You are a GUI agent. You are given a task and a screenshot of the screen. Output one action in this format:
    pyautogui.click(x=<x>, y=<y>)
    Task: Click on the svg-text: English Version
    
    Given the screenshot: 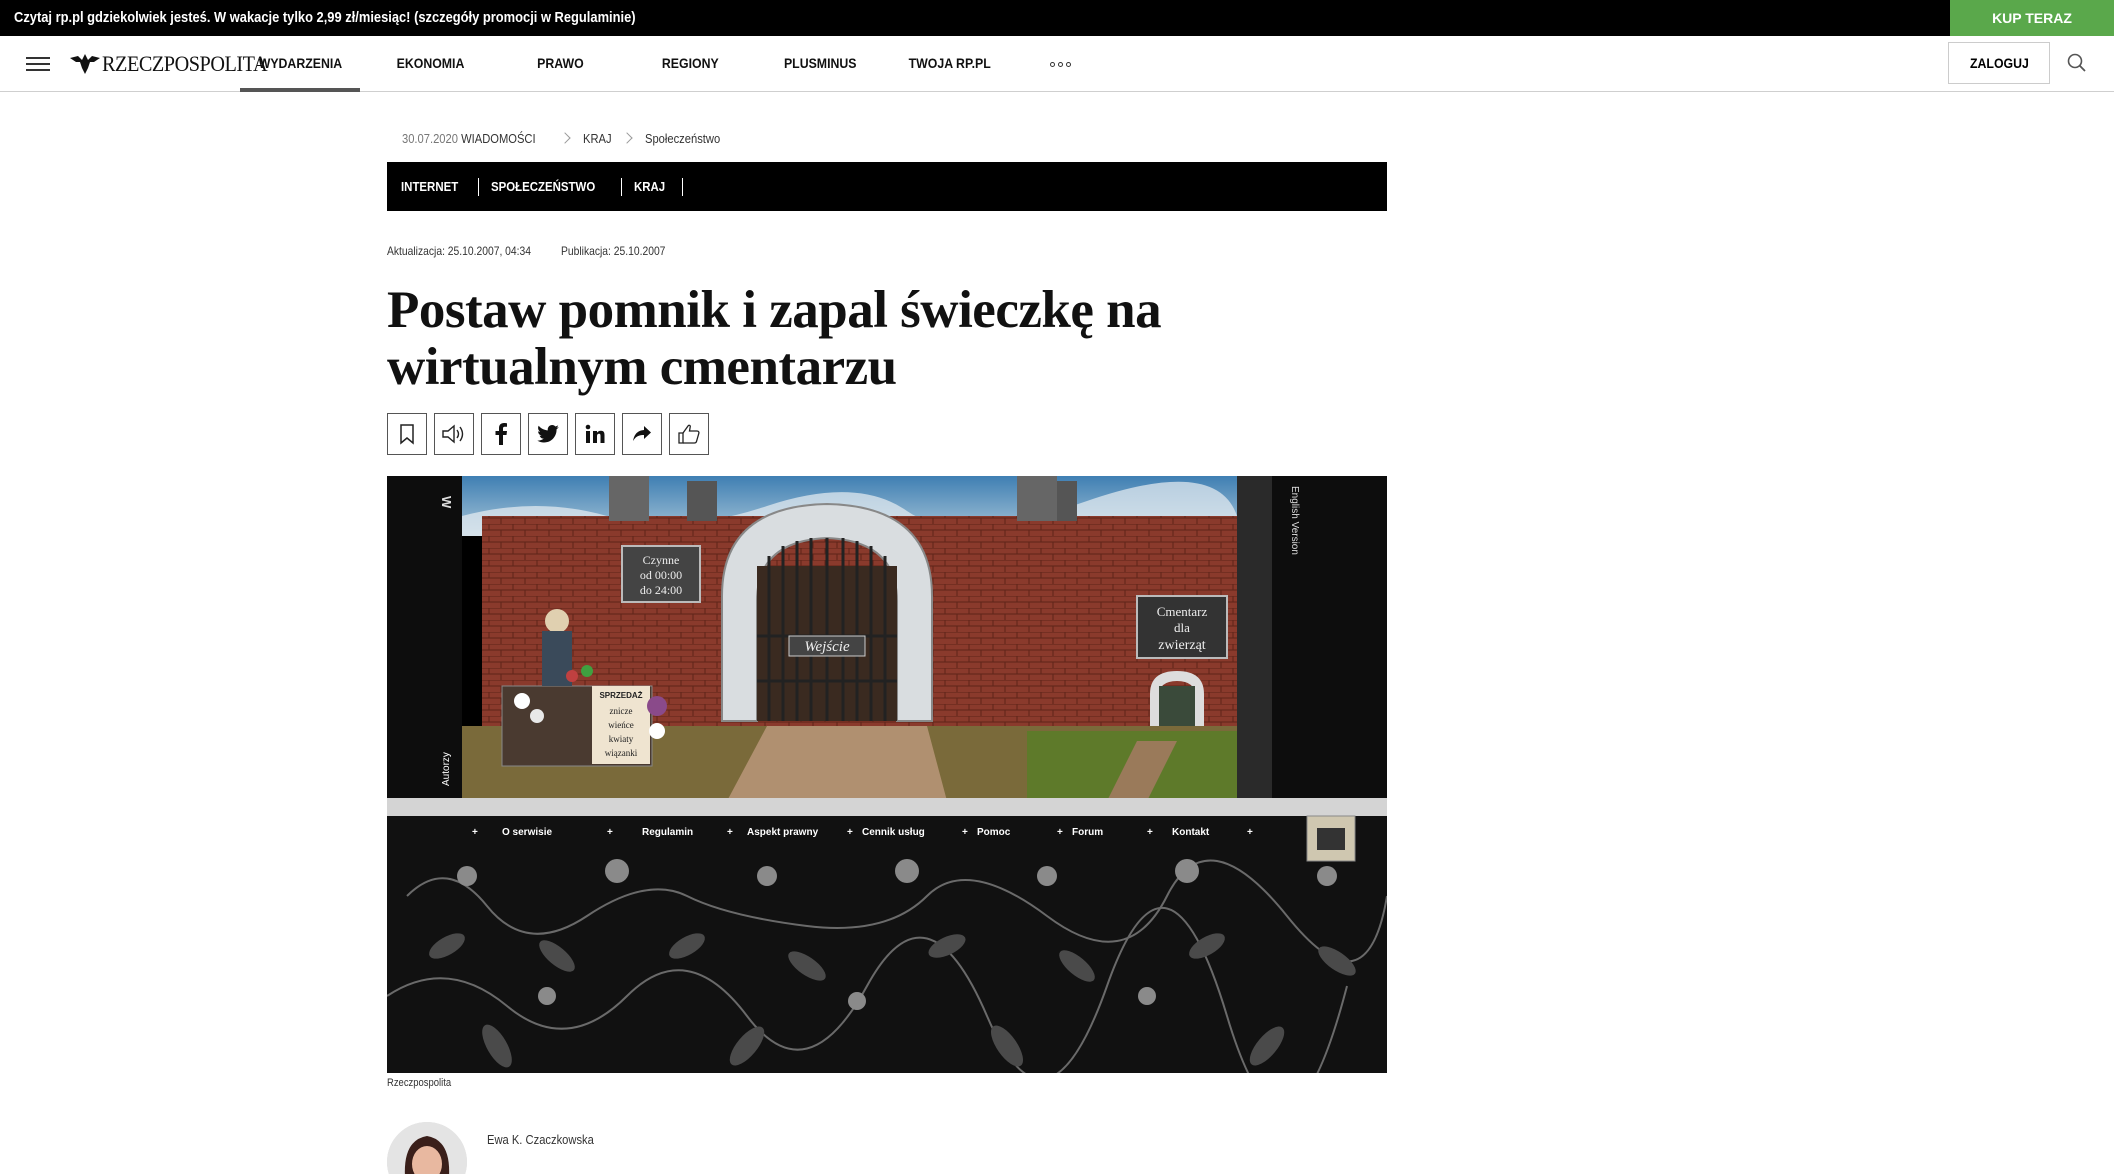 What is the action you would take?
    pyautogui.click(x=1294, y=520)
    